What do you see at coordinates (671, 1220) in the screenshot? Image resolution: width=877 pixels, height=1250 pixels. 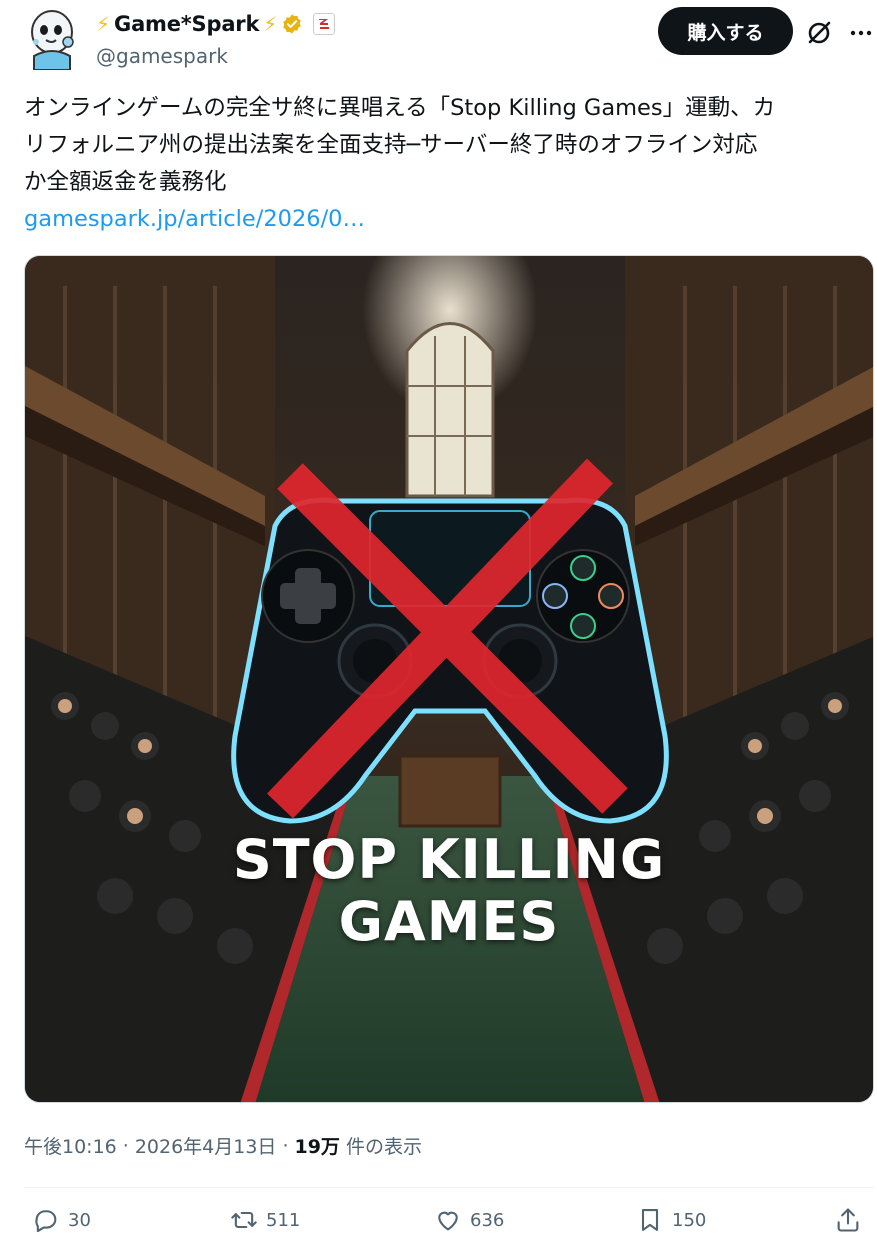 I see `bookmark-button: 150` at bounding box center [671, 1220].